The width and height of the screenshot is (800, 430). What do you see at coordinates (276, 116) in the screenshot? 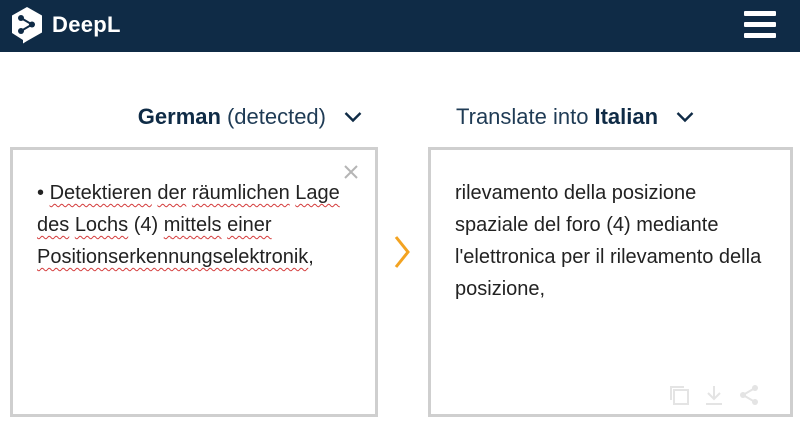
I see `detected-label: (detected)` at bounding box center [276, 116].